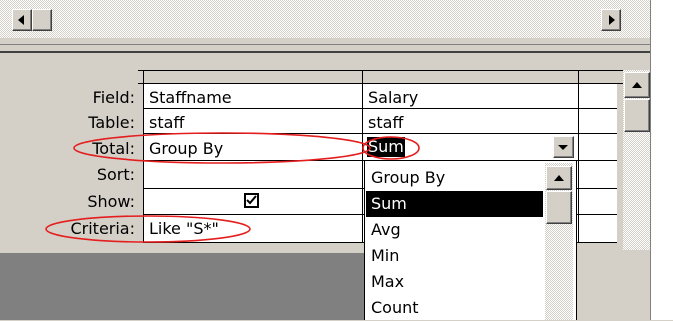  What do you see at coordinates (222, 148) in the screenshot?
I see `annotation-ellipse-total` at bounding box center [222, 148].